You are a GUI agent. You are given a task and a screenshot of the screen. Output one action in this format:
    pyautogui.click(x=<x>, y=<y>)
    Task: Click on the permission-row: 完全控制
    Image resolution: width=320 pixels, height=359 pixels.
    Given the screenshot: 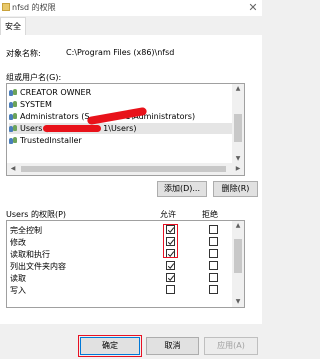 What is the action you would take?
    pyautogui.click(x=119, y=230)
    